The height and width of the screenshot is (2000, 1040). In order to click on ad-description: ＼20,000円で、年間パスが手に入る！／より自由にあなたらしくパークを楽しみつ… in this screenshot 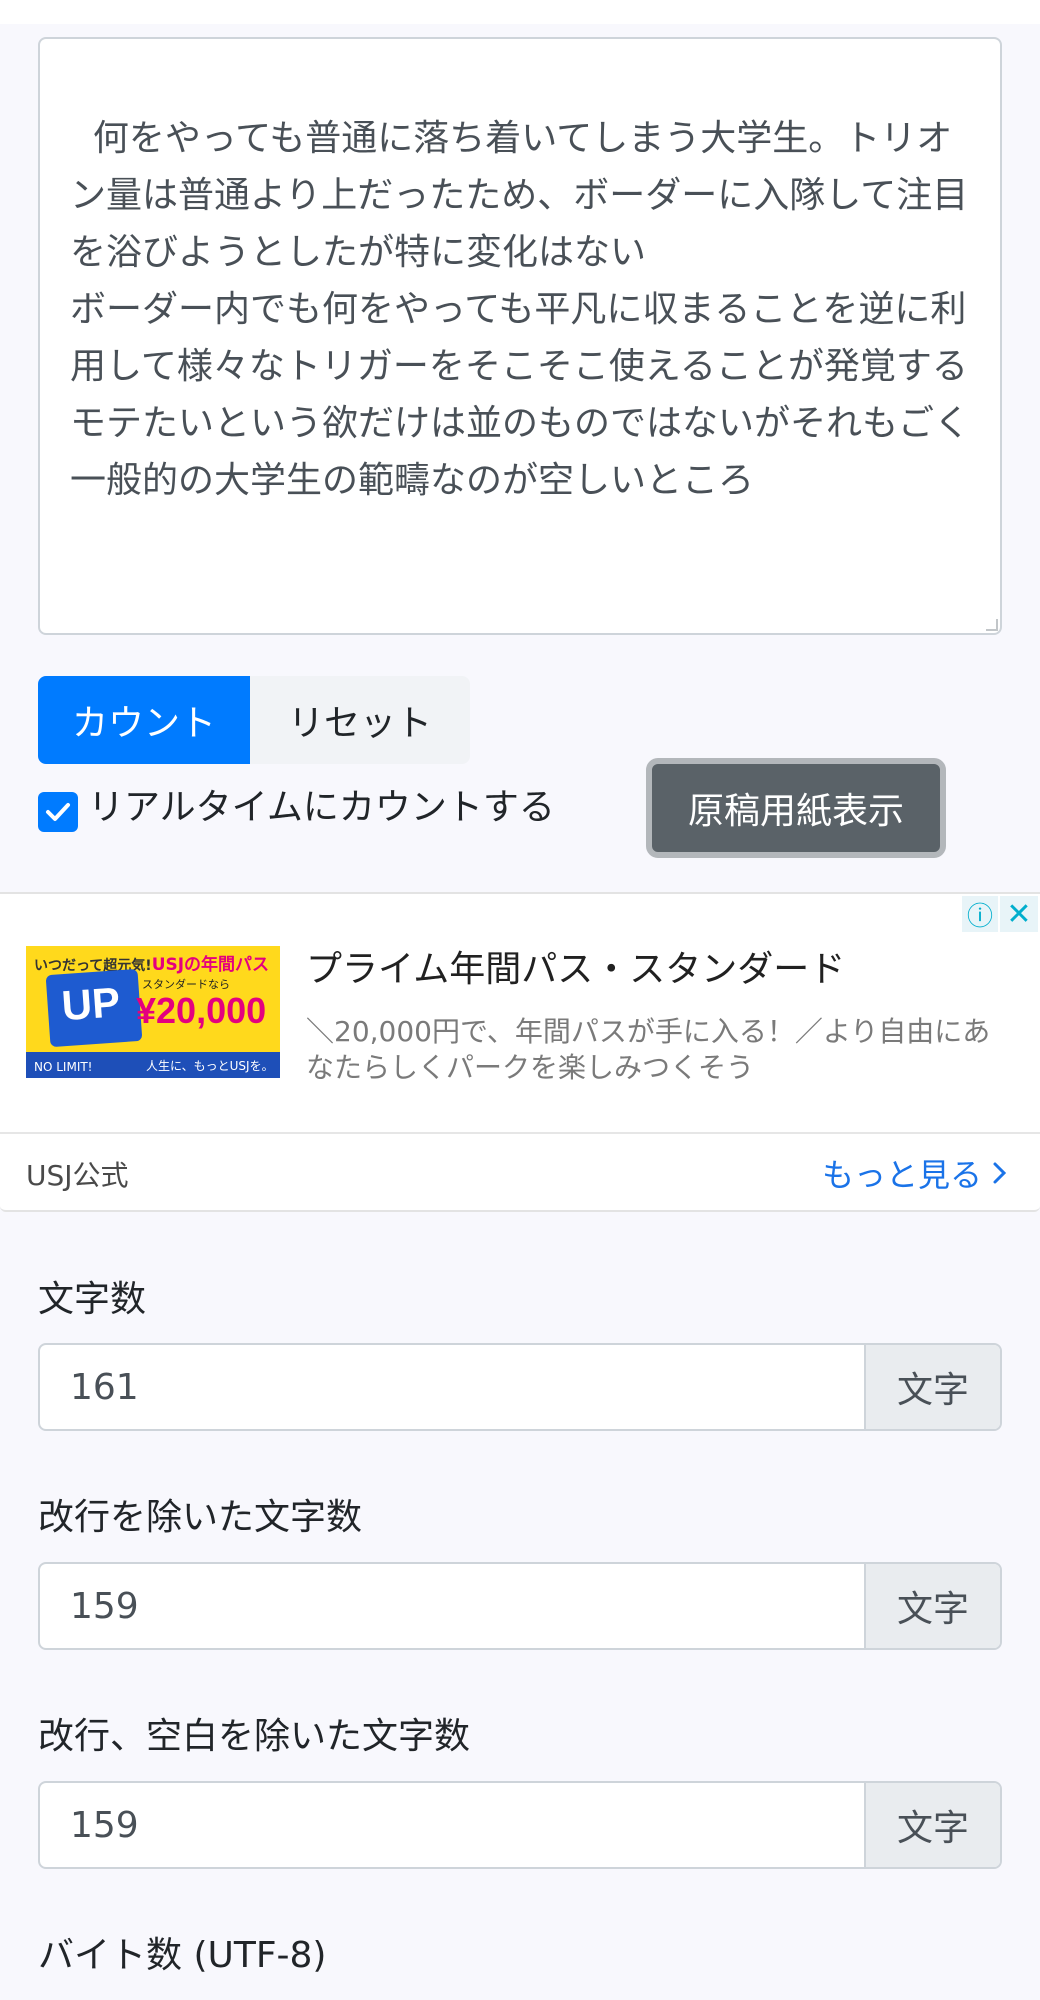, I will do `click(648, 1049)`.